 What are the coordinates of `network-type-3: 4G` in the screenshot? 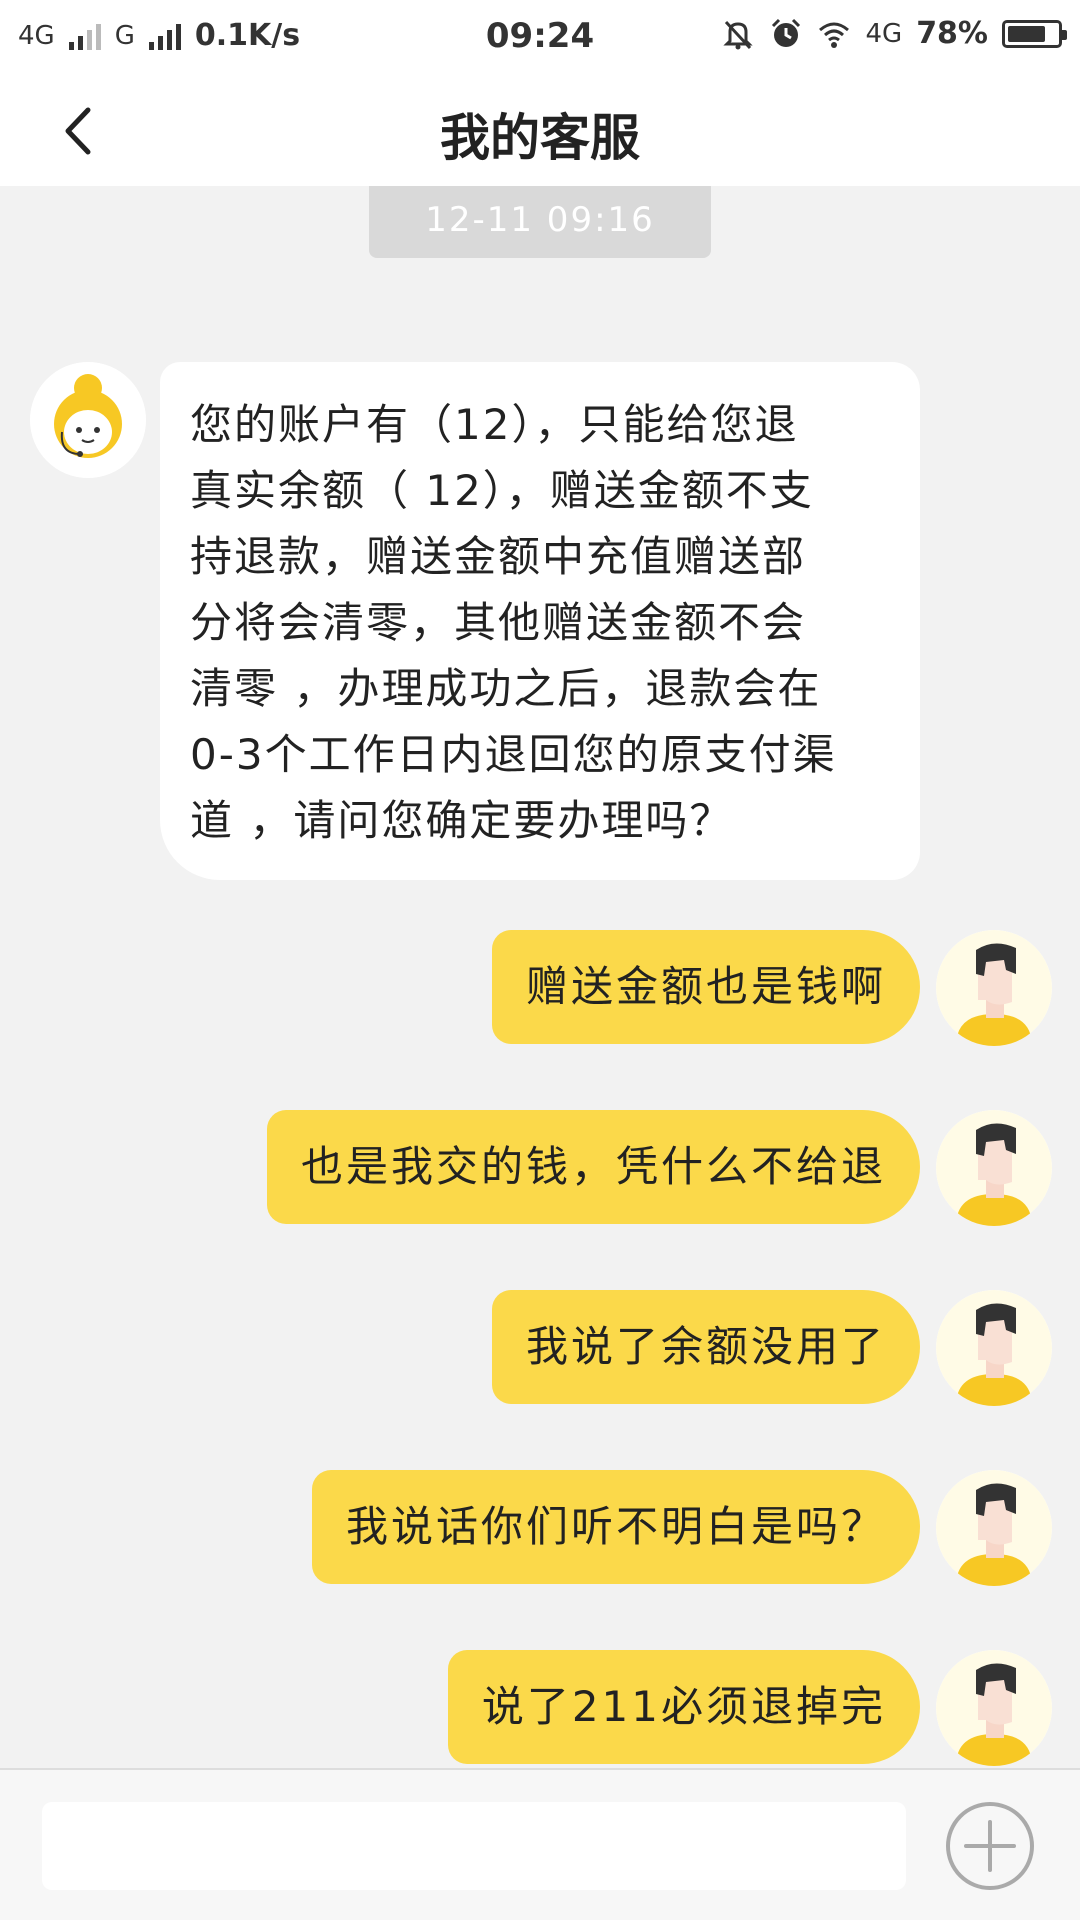 It's located at (884, 33).